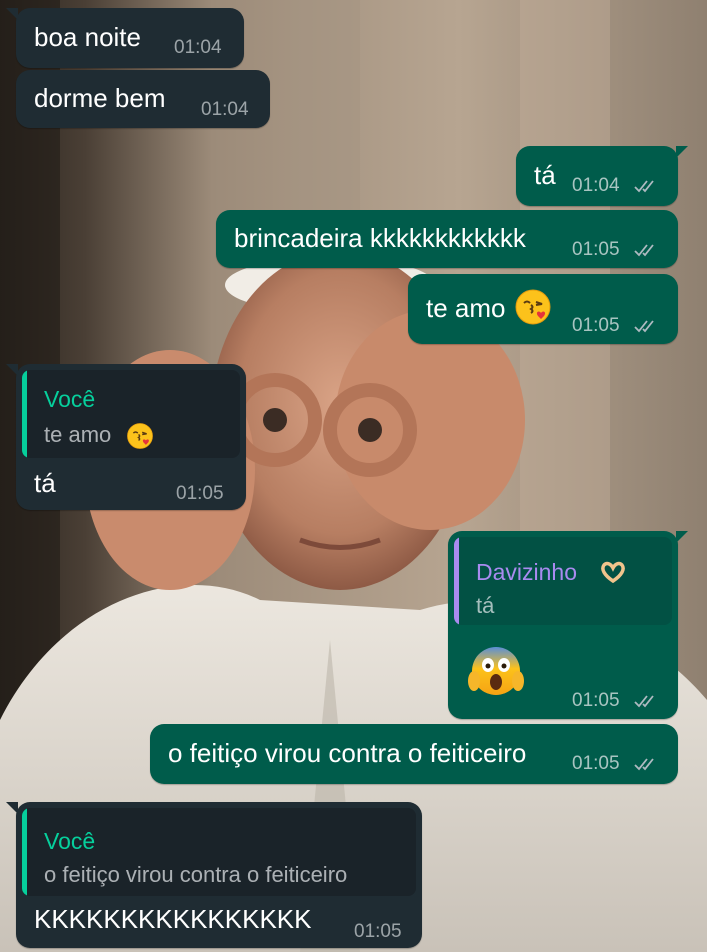  I want to click on message-bubble-outgoing-reply: Davizinho tá 01:05, so click(568, 625).